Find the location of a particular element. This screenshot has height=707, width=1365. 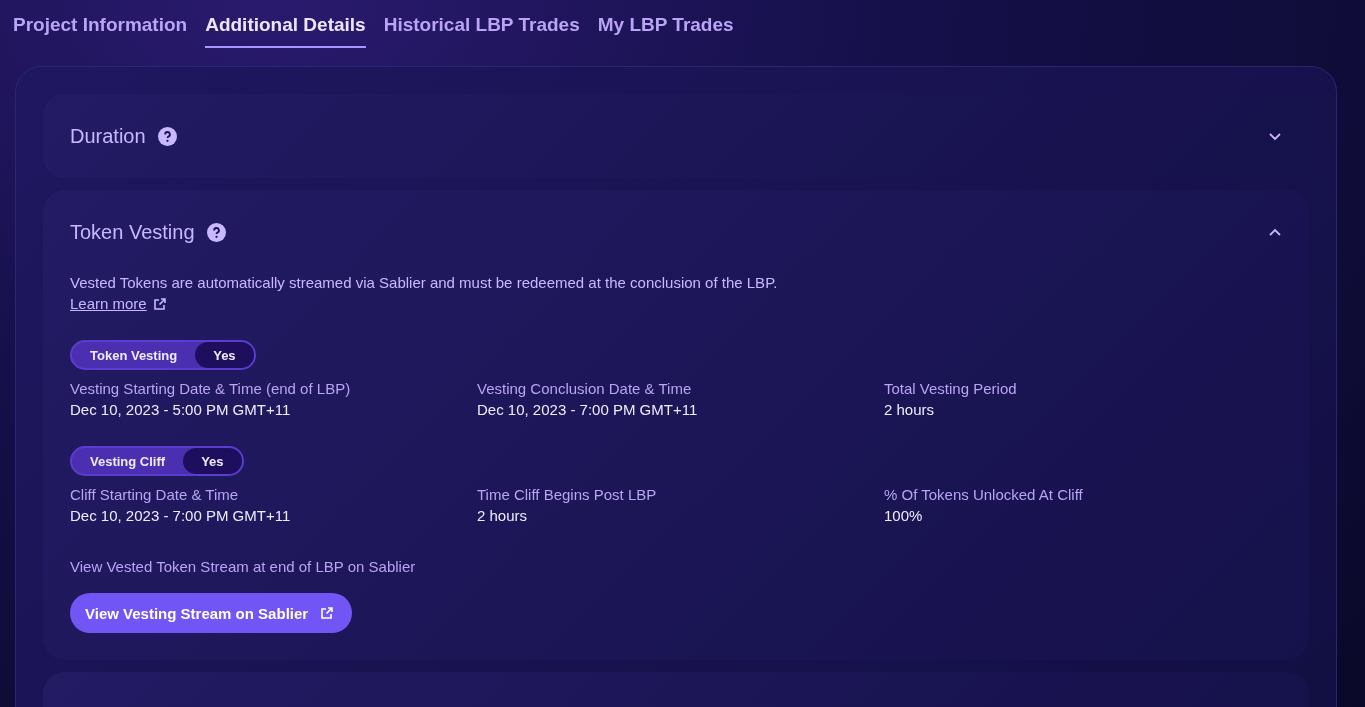

field-label: Time Cliff Begins Post LBP is located at coordinates (567, 494).